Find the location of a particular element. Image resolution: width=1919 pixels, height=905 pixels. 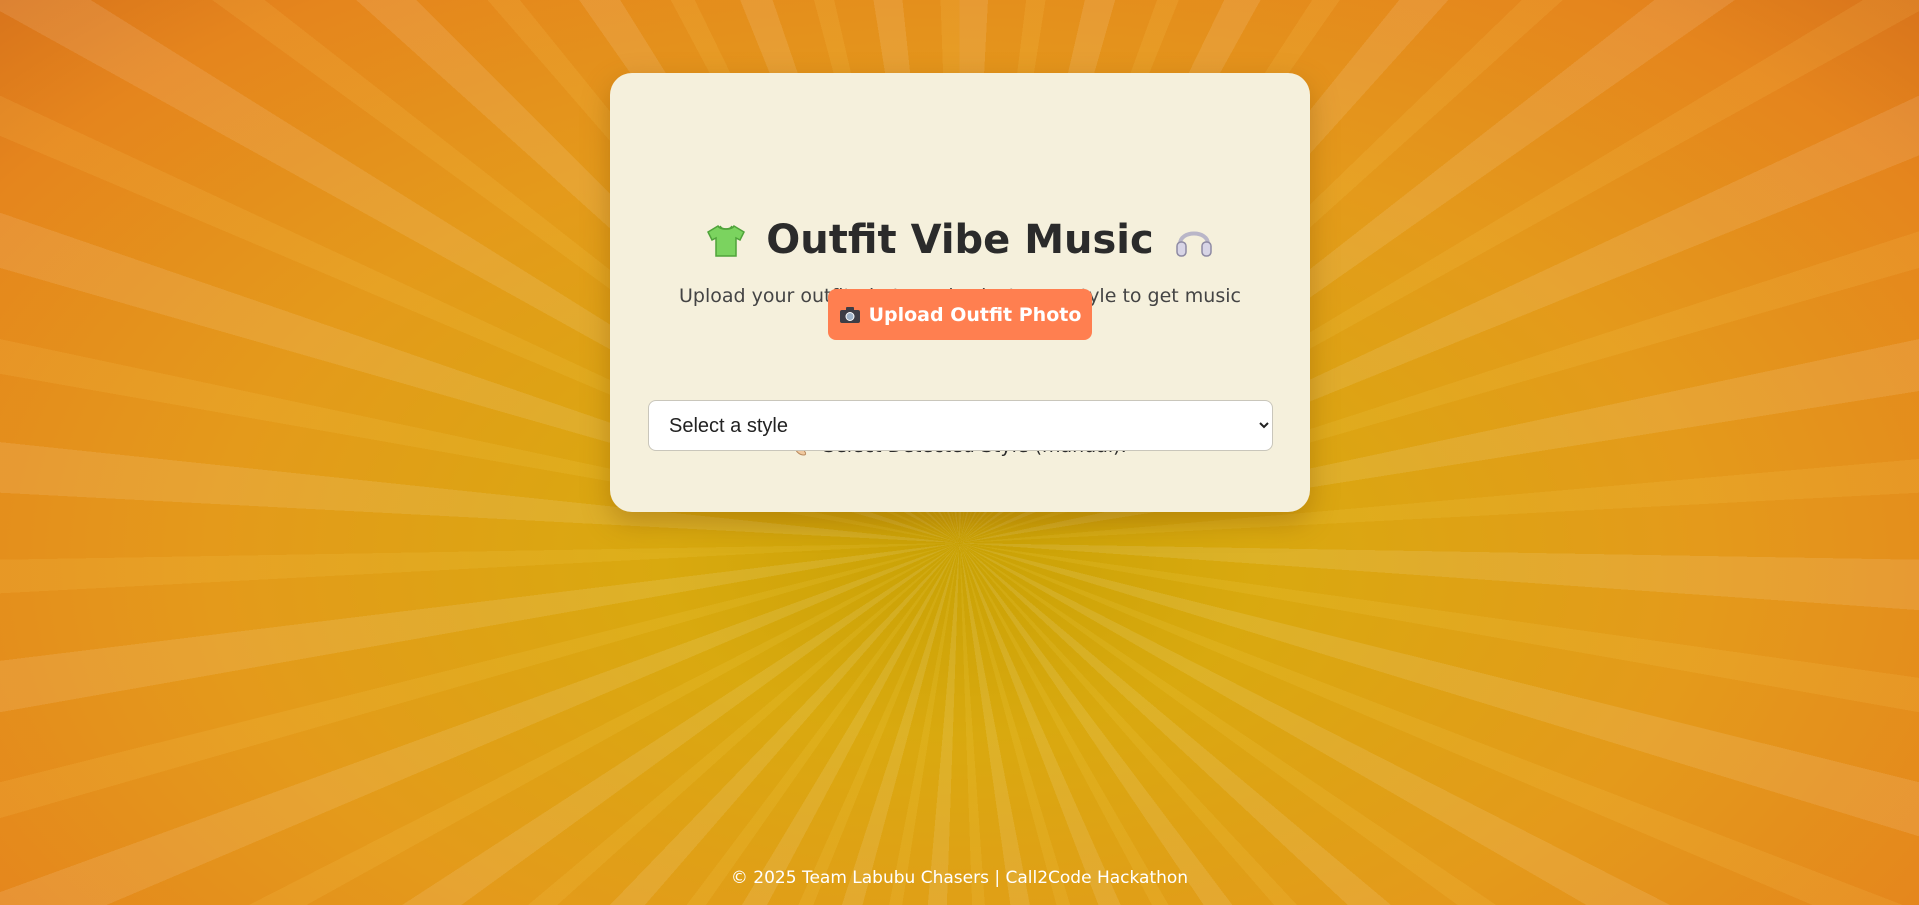

page-title: Outfit Vibe Music is located at coordinates (960, 240).